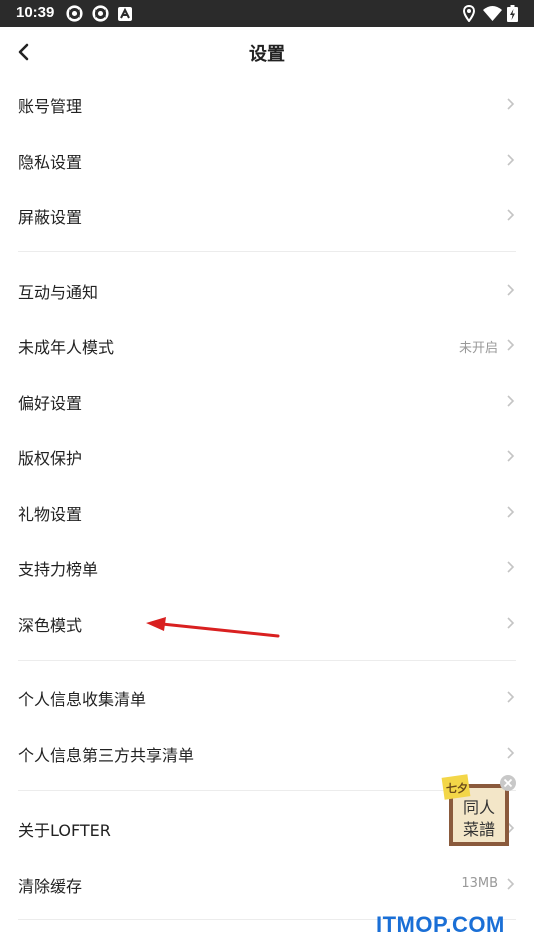 The image size is (534, 950). I want to click on notification-a-icon, so click(125, 14).